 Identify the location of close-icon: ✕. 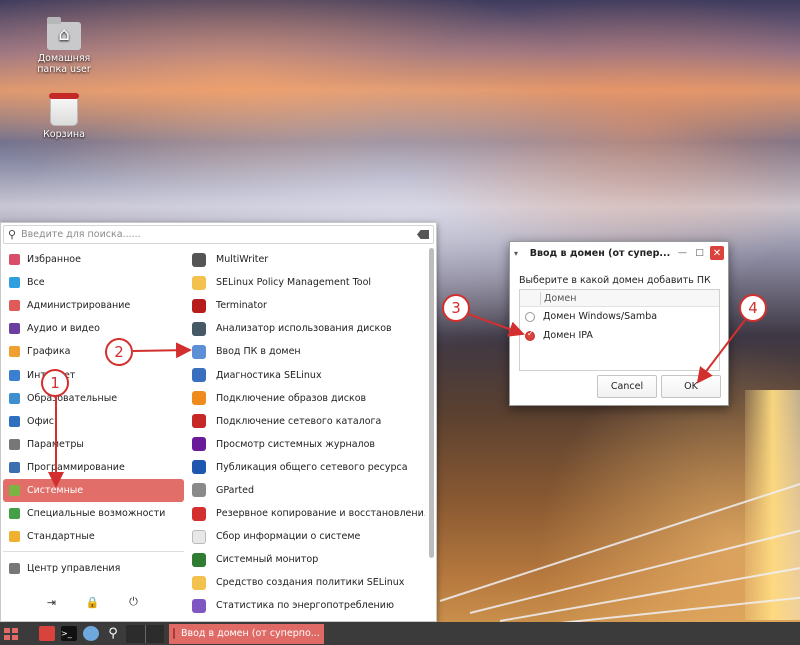
(717, 253).